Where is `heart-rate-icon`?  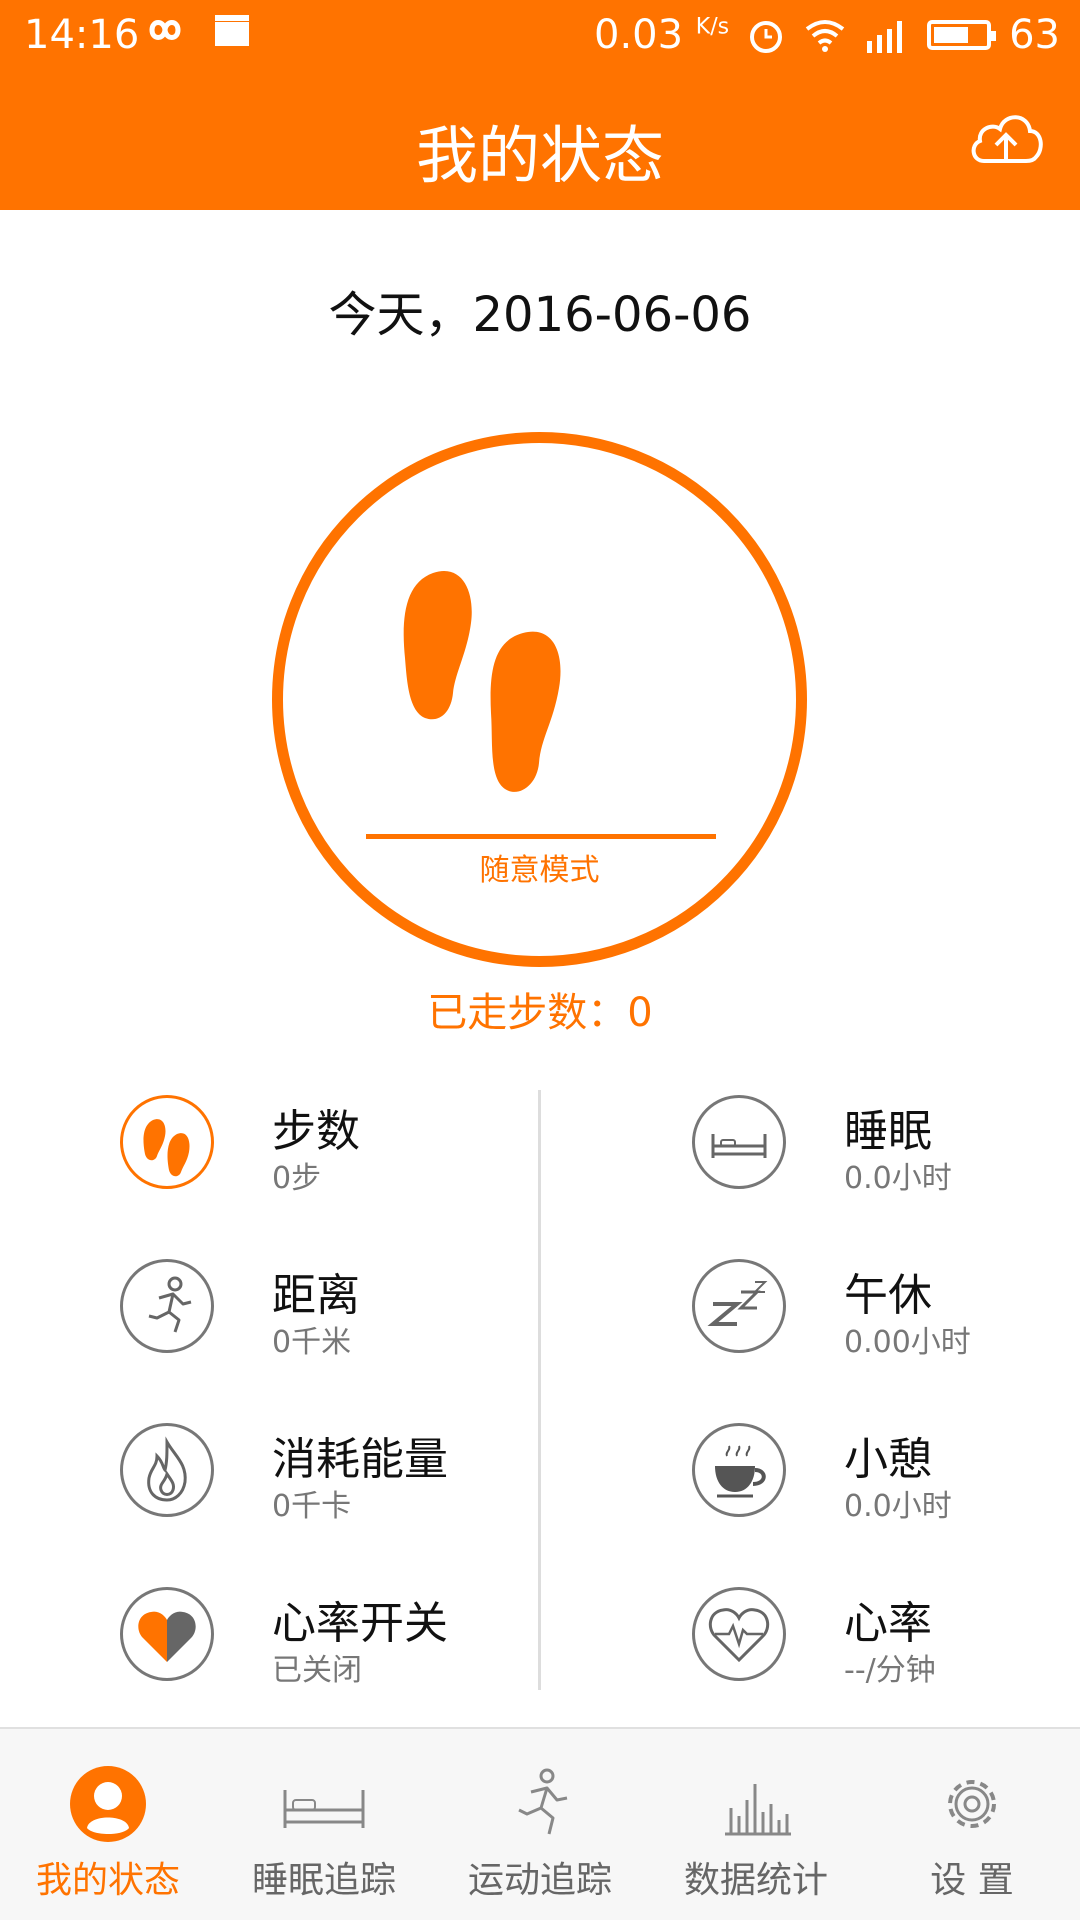
heart-rate-icon is located at coordinates (739, 1634).